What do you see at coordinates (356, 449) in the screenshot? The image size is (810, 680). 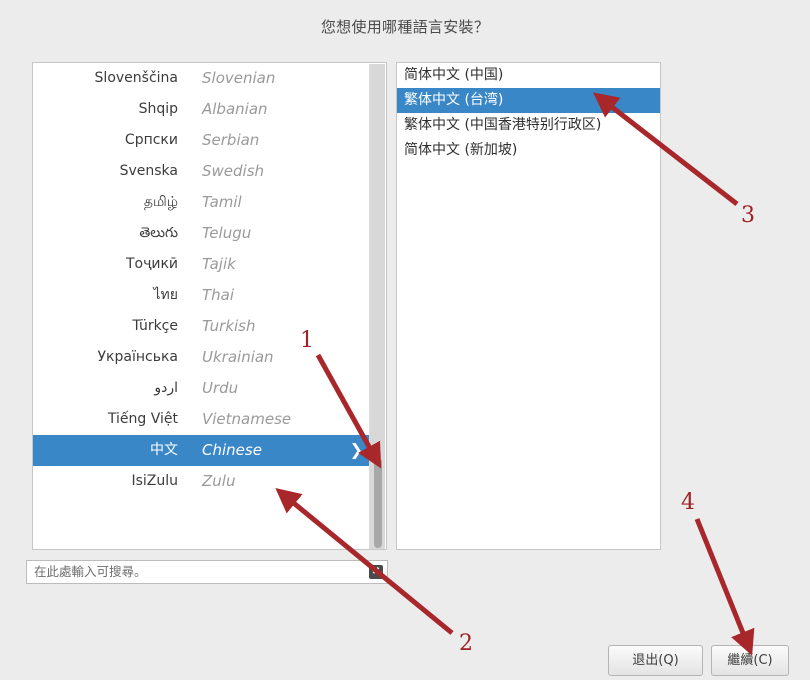 I see `chevron-right-icon: ❯` at bounding box center [356, 449].